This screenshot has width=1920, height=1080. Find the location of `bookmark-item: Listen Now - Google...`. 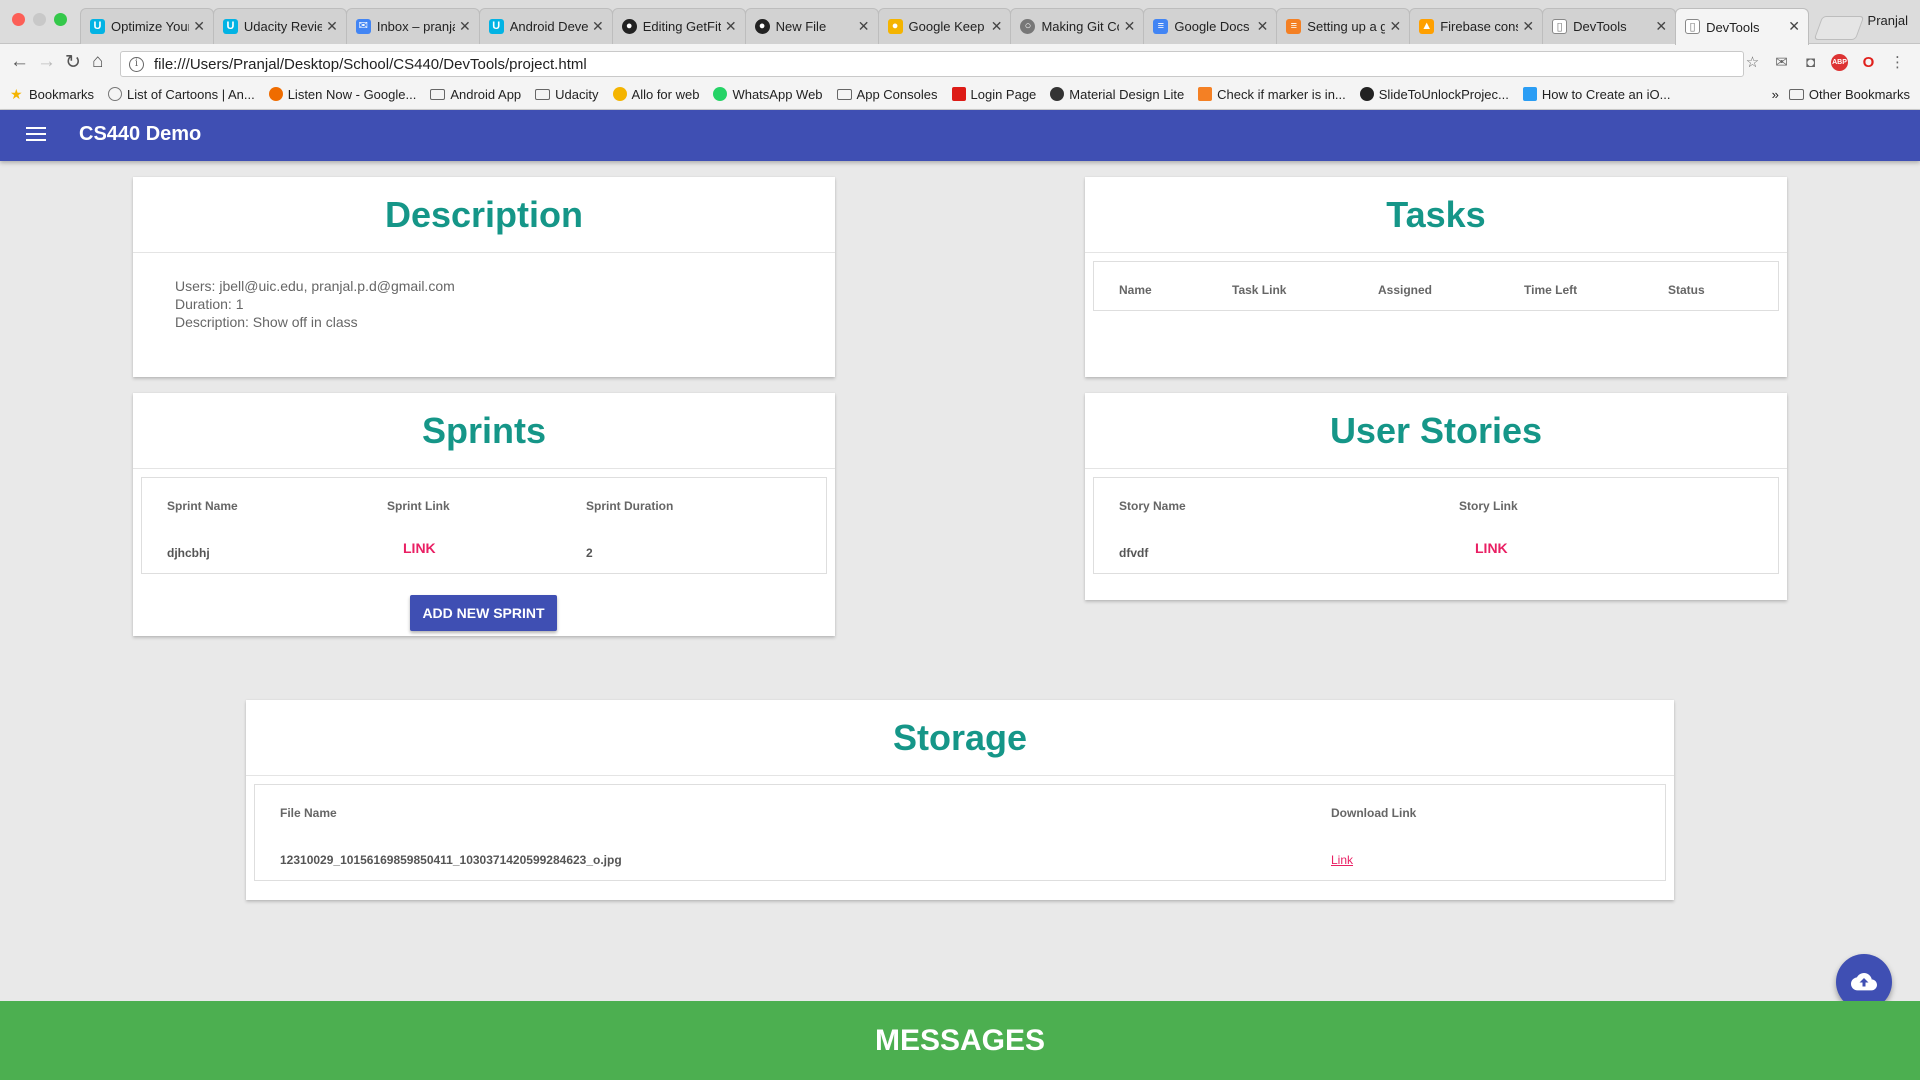

bookmark-item: Listen Now - Google... is located at coordinates (342, 94).